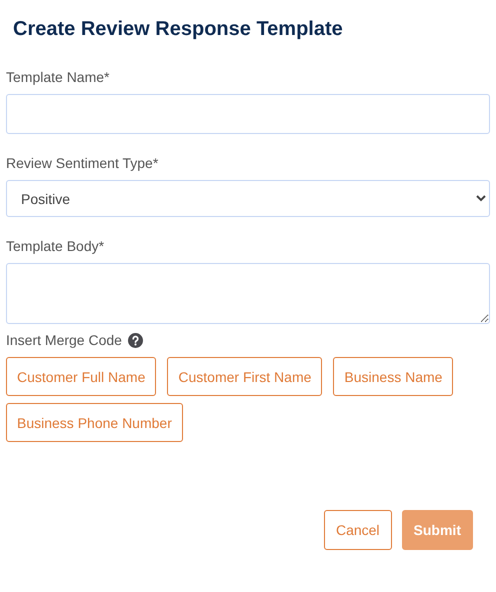 This screenshot has height=592, width=496. I want to click on input-field, so click(248, 114).